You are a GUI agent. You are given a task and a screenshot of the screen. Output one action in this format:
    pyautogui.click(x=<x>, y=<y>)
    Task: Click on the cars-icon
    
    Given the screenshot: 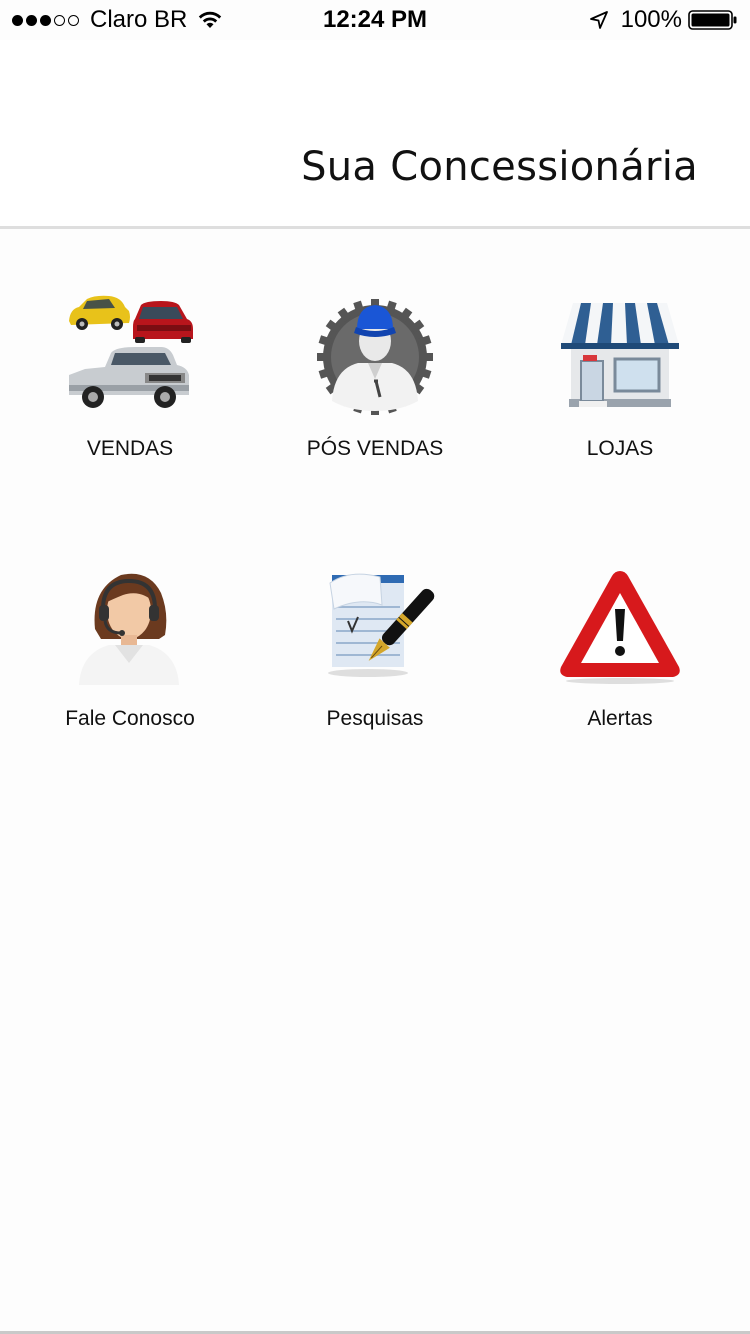 What is the action you would take?
    pyautogui.click(x=131, y=351)
    